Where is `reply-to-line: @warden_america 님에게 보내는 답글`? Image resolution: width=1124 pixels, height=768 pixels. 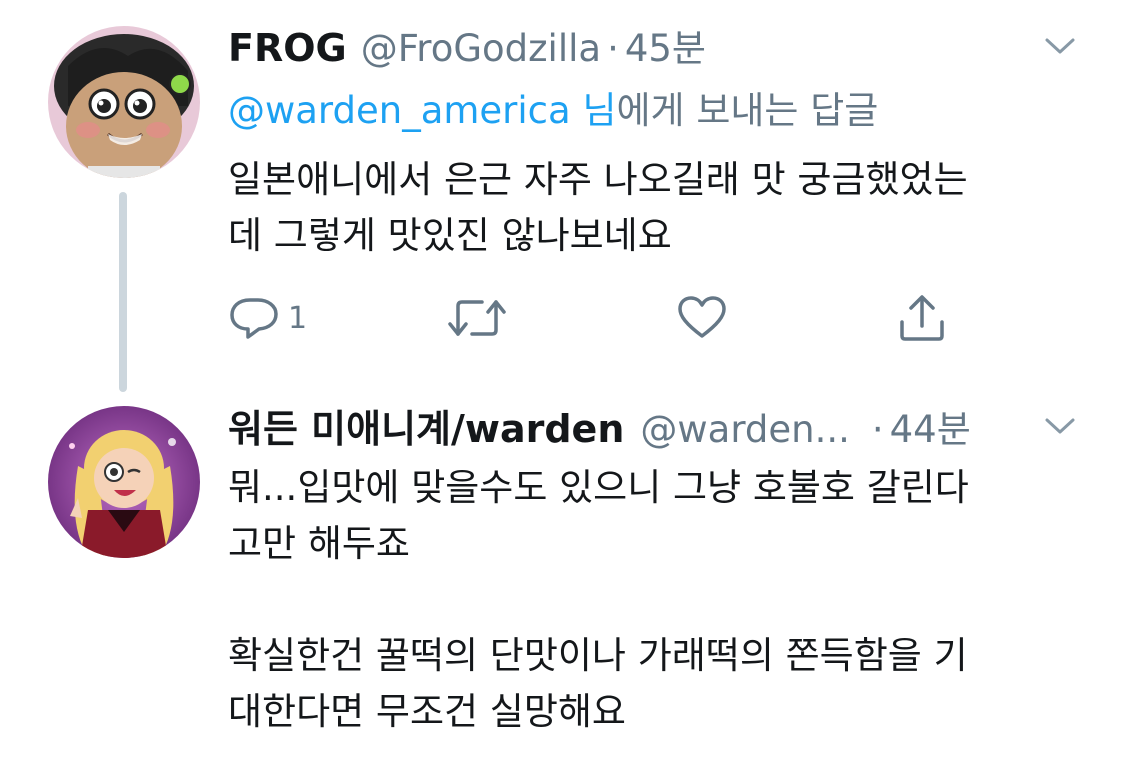 reply-to-line: @warden_america 님에게 보내는 답글 is located at coordinates (553, 107).